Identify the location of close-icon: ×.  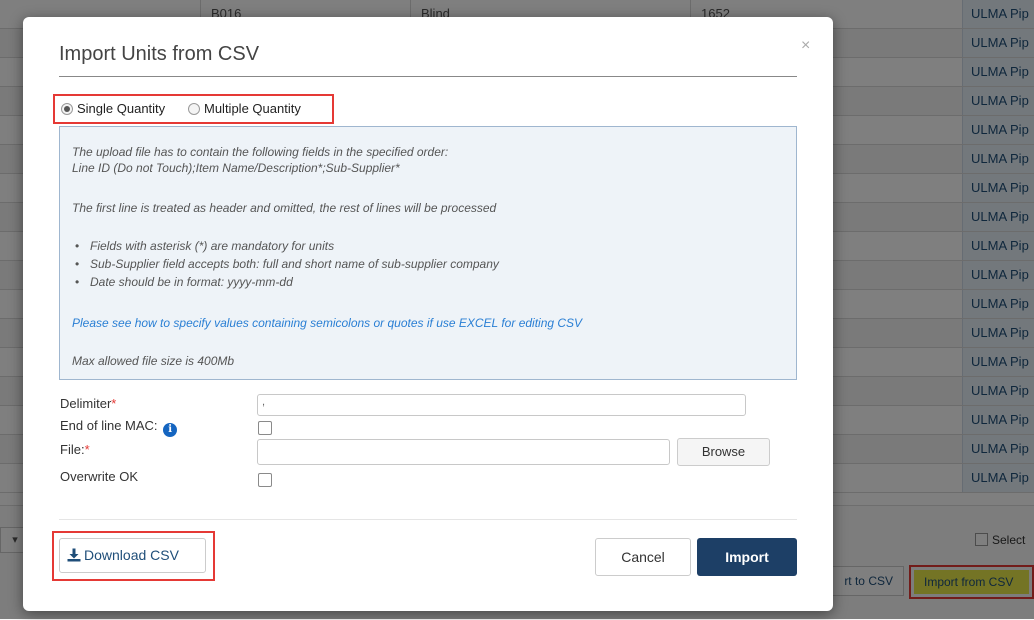
(805, 46).